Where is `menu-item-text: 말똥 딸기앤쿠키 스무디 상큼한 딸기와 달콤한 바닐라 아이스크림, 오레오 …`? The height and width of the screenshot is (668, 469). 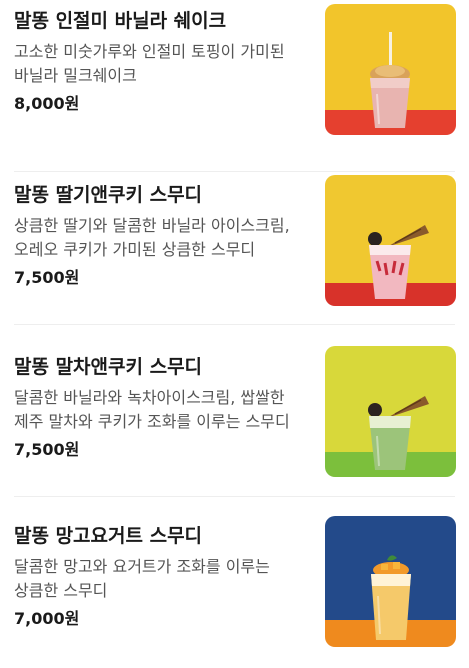 menu-item-text: 말똥 딸기앤쿠키 스무디 상큼한 딸기와 달콤한 바닐라 아이스크림, 오레오 … is located at coordinates (159, 235).